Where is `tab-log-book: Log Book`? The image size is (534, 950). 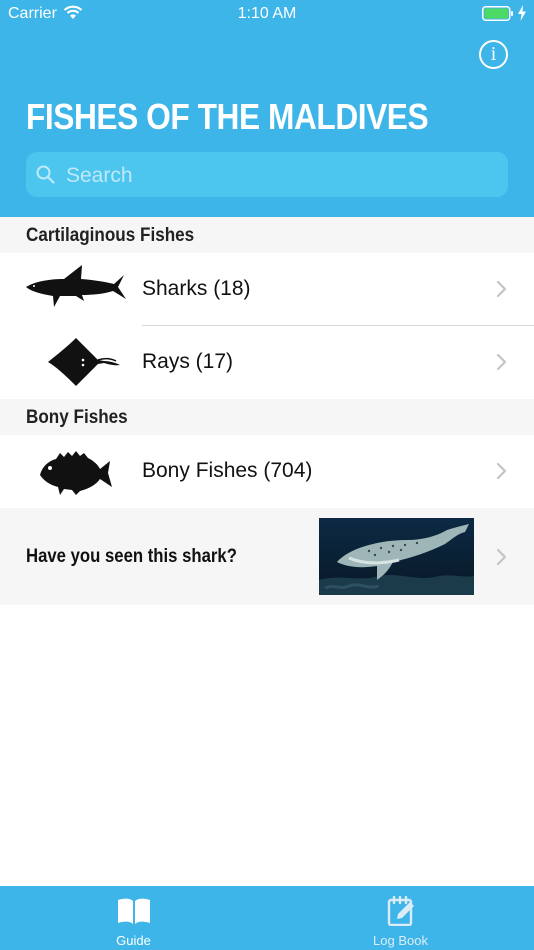
tab-log-book: Log Book is located at coordinates (400, 918).